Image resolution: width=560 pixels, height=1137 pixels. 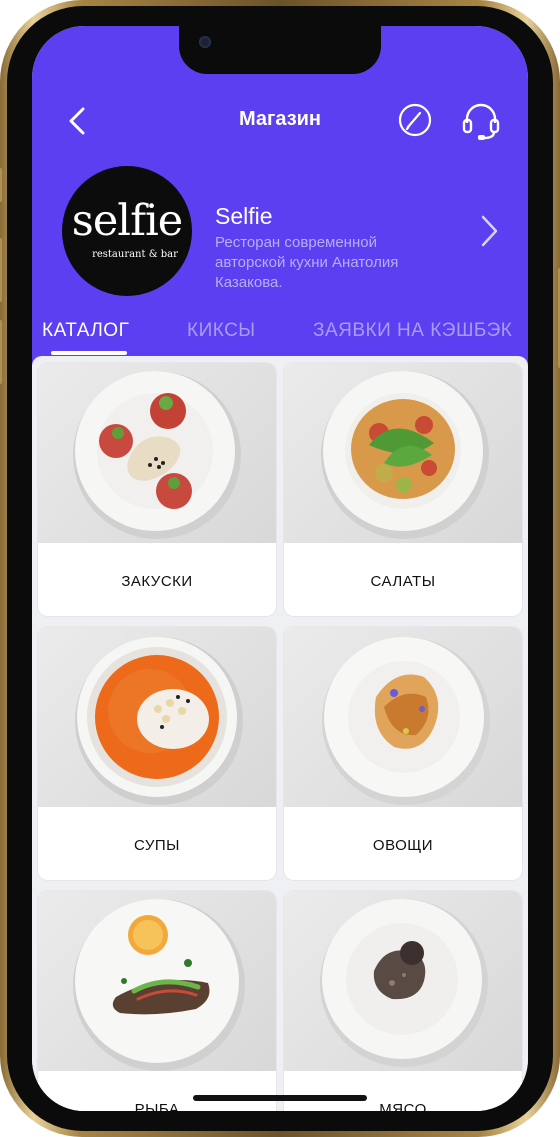 I want to click on pencil-circle-icon, so click(x=415, y=120).